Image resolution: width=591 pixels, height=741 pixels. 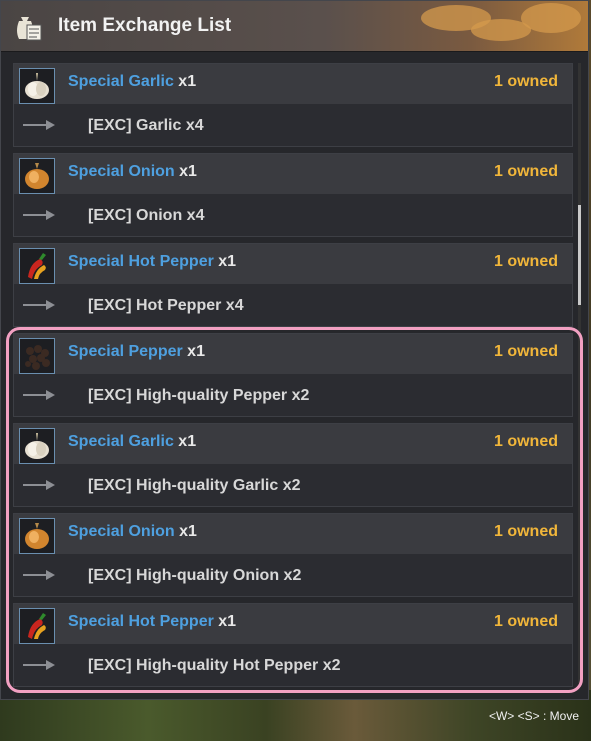 What do you see at coordinates (121, 81) in the screenshot?
I see `item-name-text: Special Garlic` at bounding box center [121, 81].